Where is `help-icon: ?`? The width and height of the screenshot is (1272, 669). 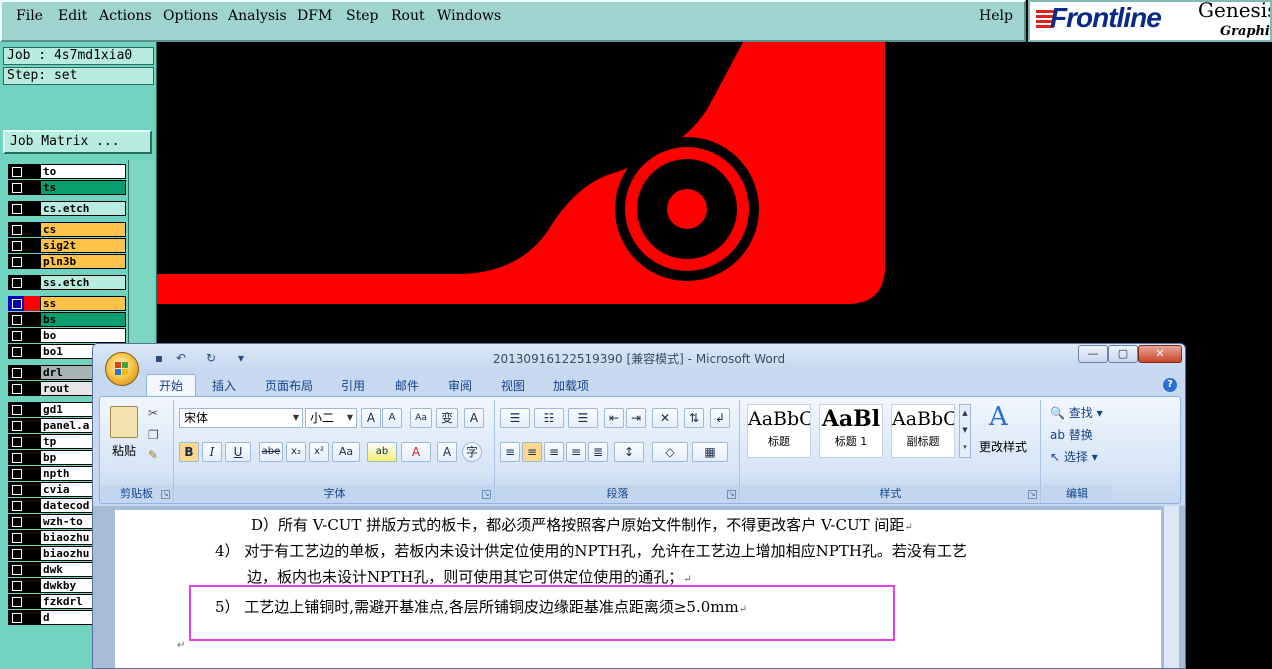 help-icon: ? is located at coordinates (1170, 385).